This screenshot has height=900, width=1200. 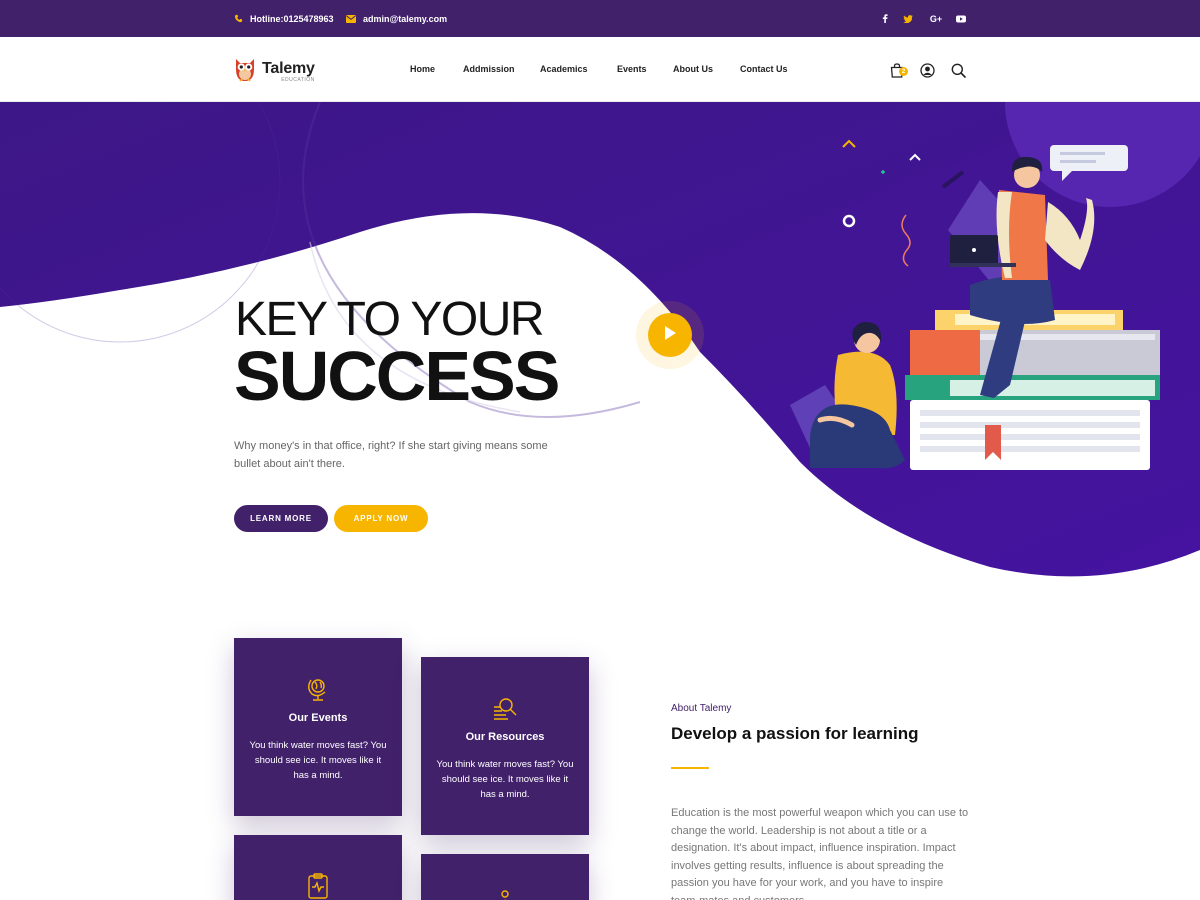 I want to click on card-title: Our Events, so click(x=318, y=718).